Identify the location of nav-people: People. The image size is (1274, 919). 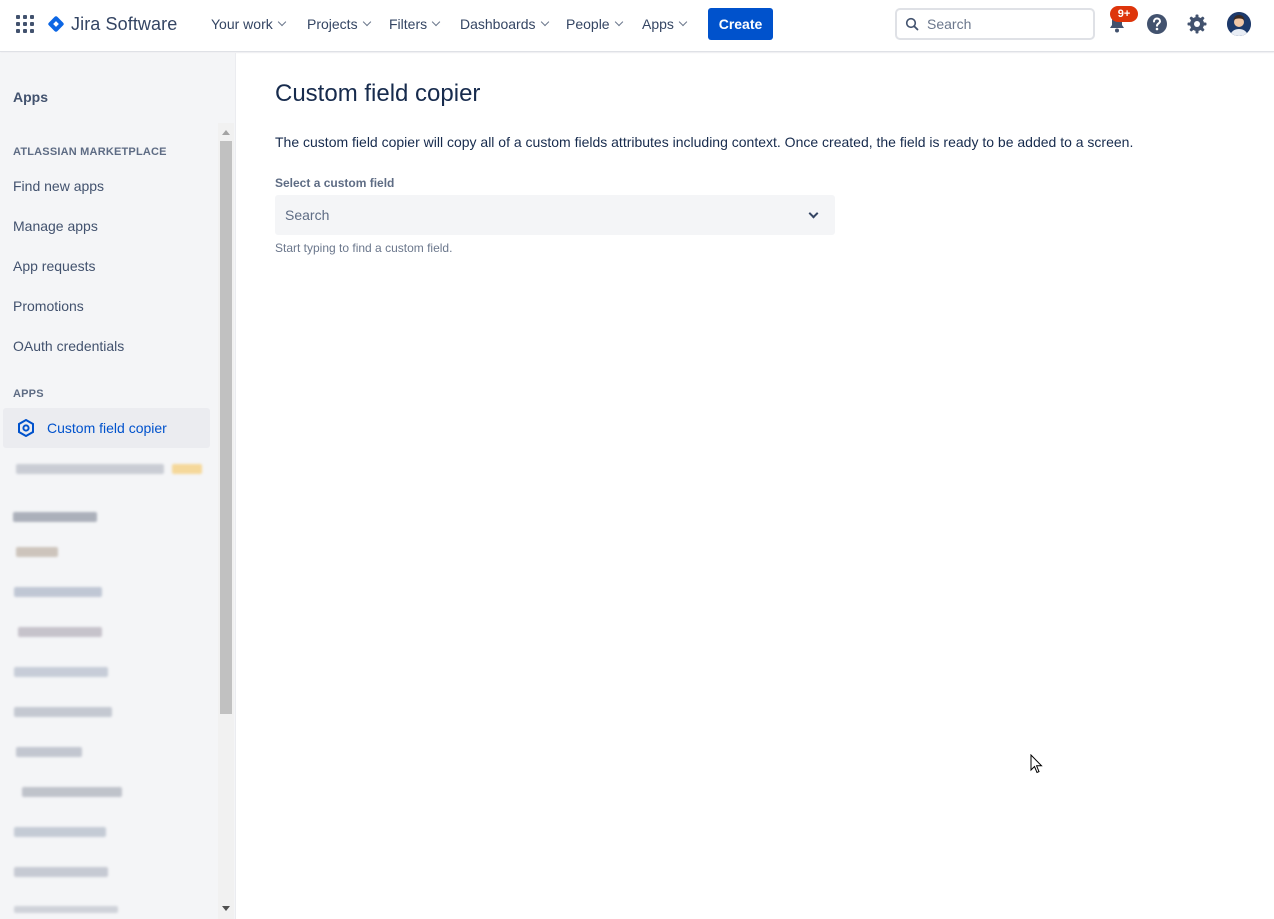
(594, 24).